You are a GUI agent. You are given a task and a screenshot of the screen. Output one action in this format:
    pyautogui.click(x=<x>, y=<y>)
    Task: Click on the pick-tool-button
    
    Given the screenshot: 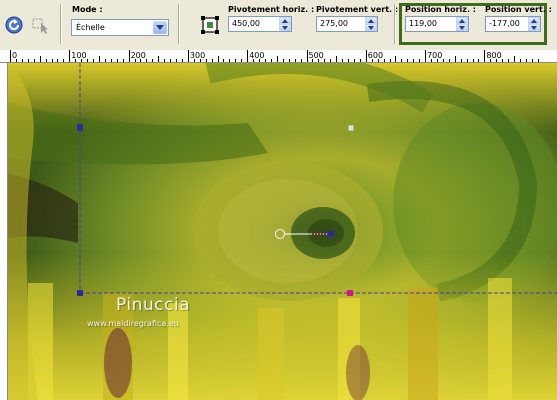 What is the action you would take?
    pyautogui.click(x=211, y=26)
    